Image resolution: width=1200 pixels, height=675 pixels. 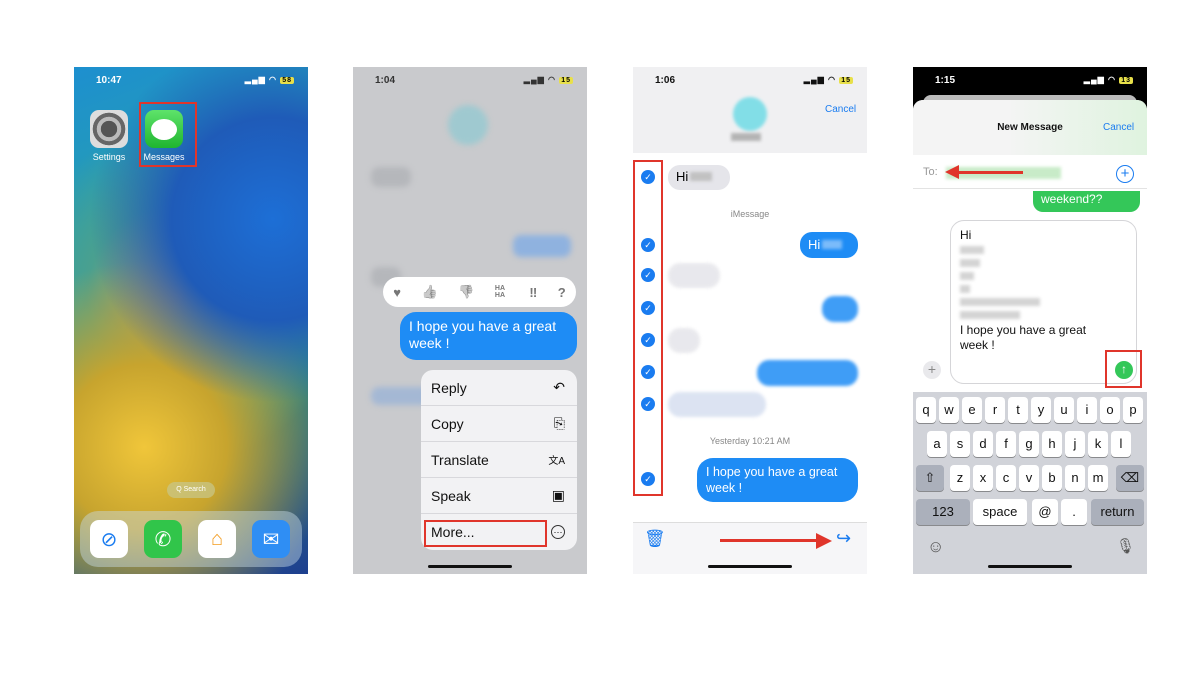 What do you see at coordinates (935, 547) in the screenshot?
I see `emoji-icon: ☺` at bounding box center [935, 547].